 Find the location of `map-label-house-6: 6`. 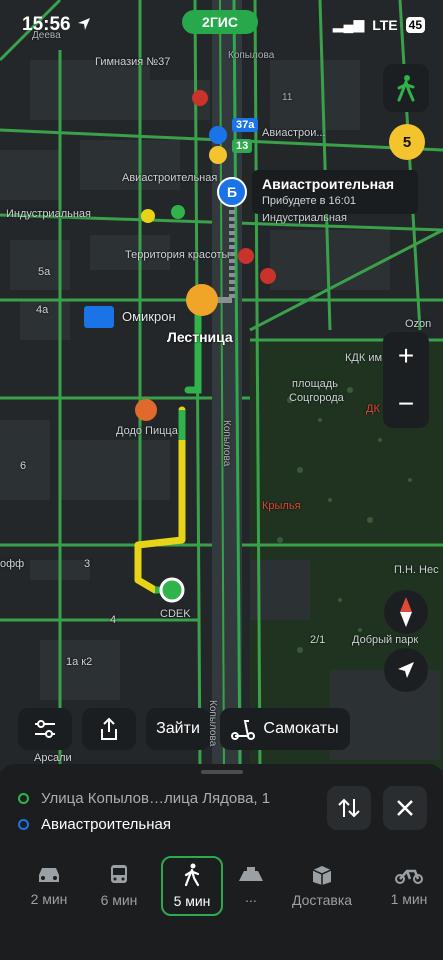

map-label-house-6: 6 is located at coordinates (23, 466).